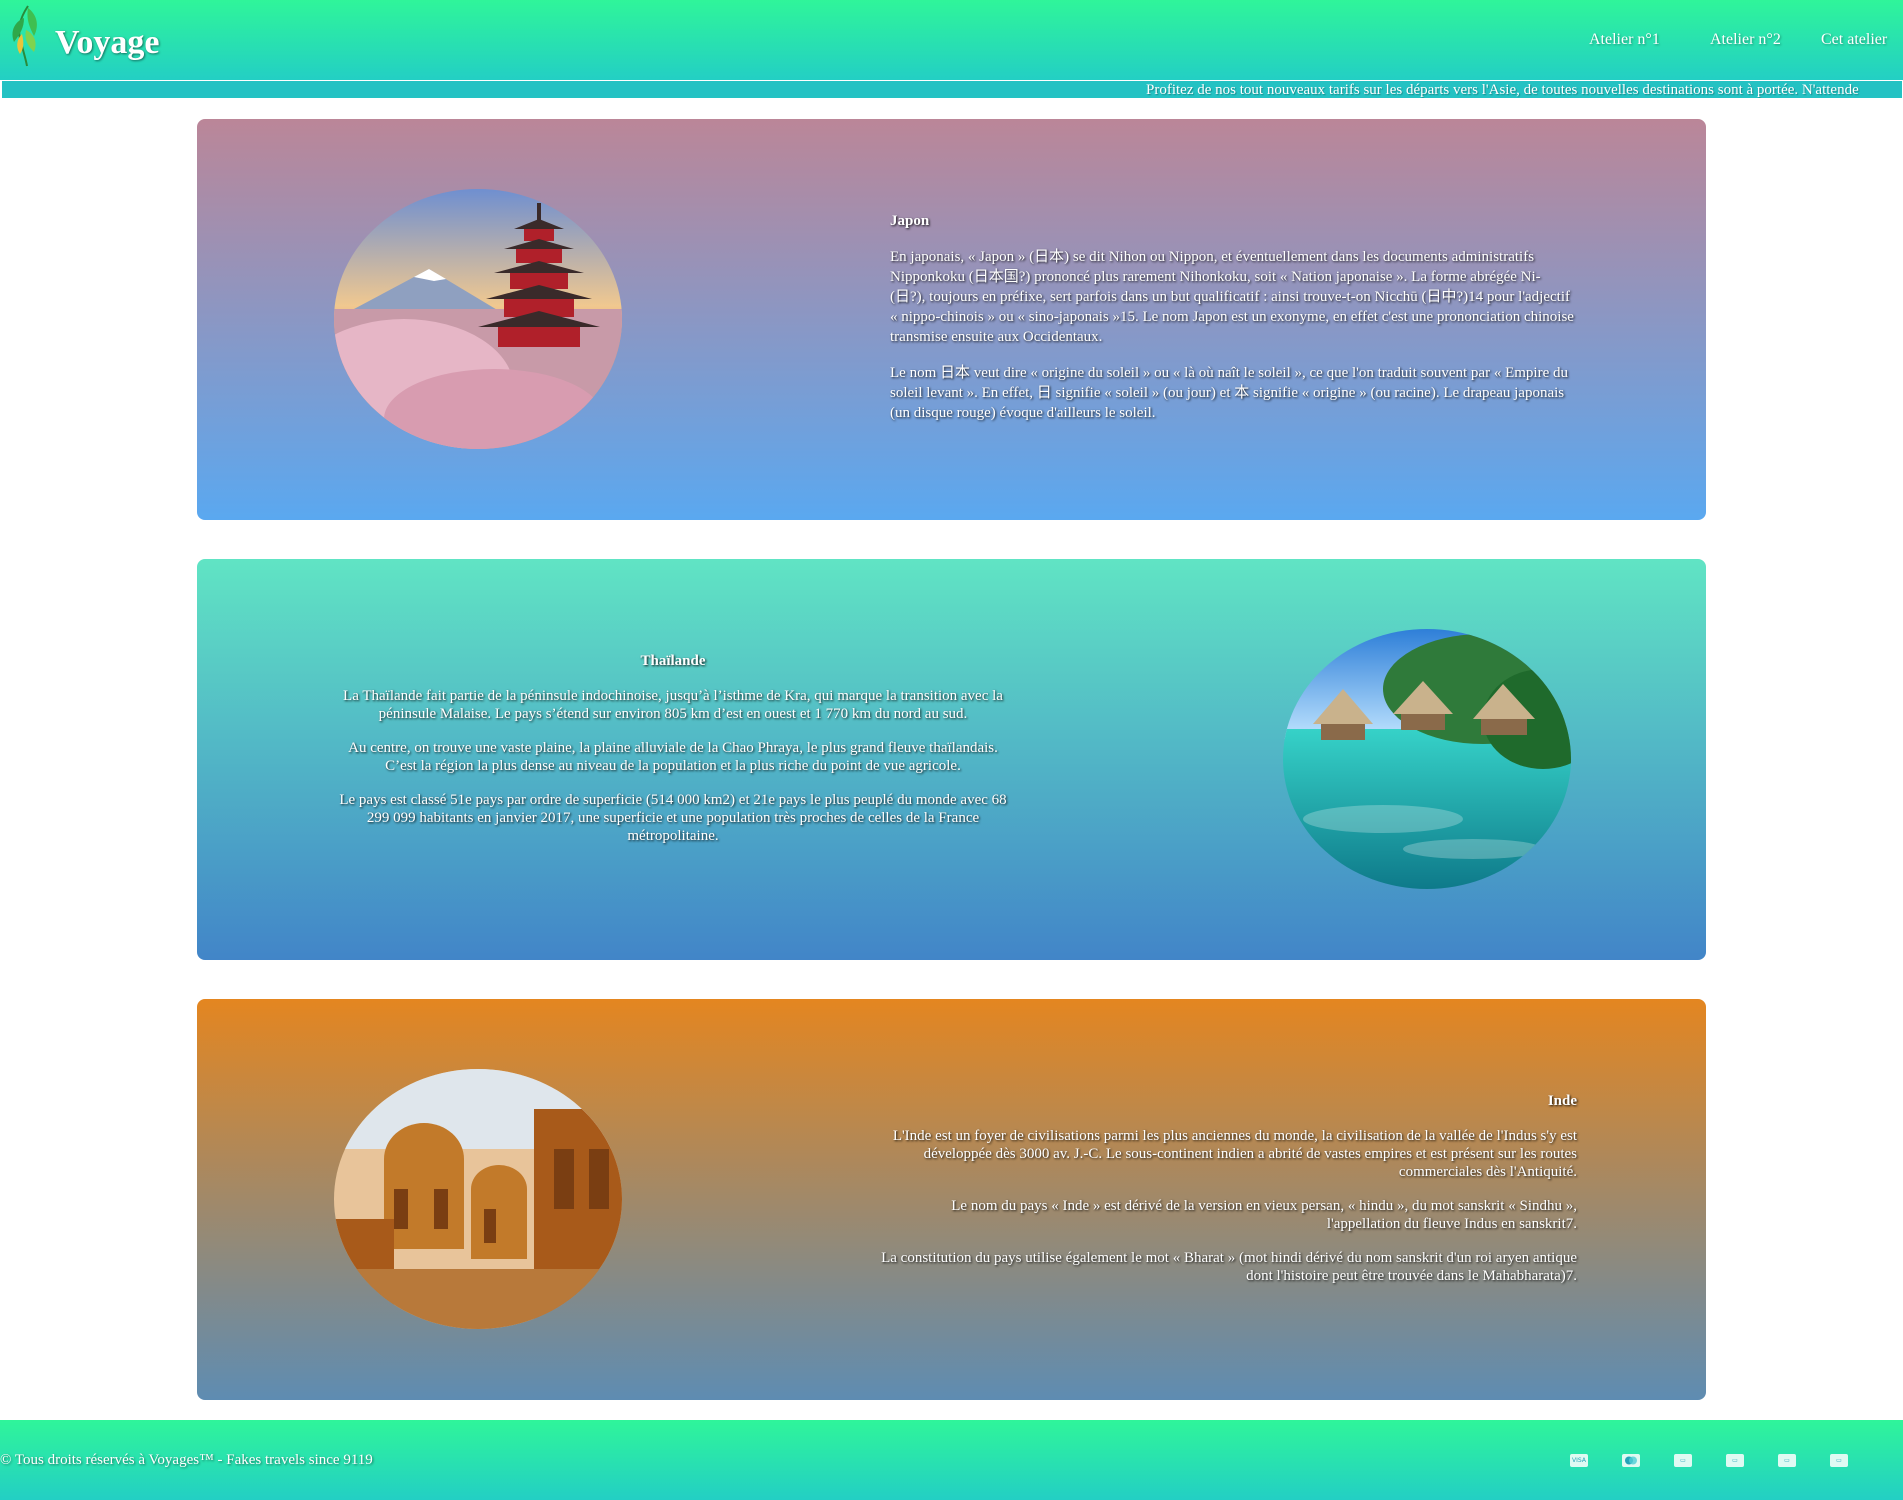  I want to click on palm-leaf-icon, so click(24, 36).